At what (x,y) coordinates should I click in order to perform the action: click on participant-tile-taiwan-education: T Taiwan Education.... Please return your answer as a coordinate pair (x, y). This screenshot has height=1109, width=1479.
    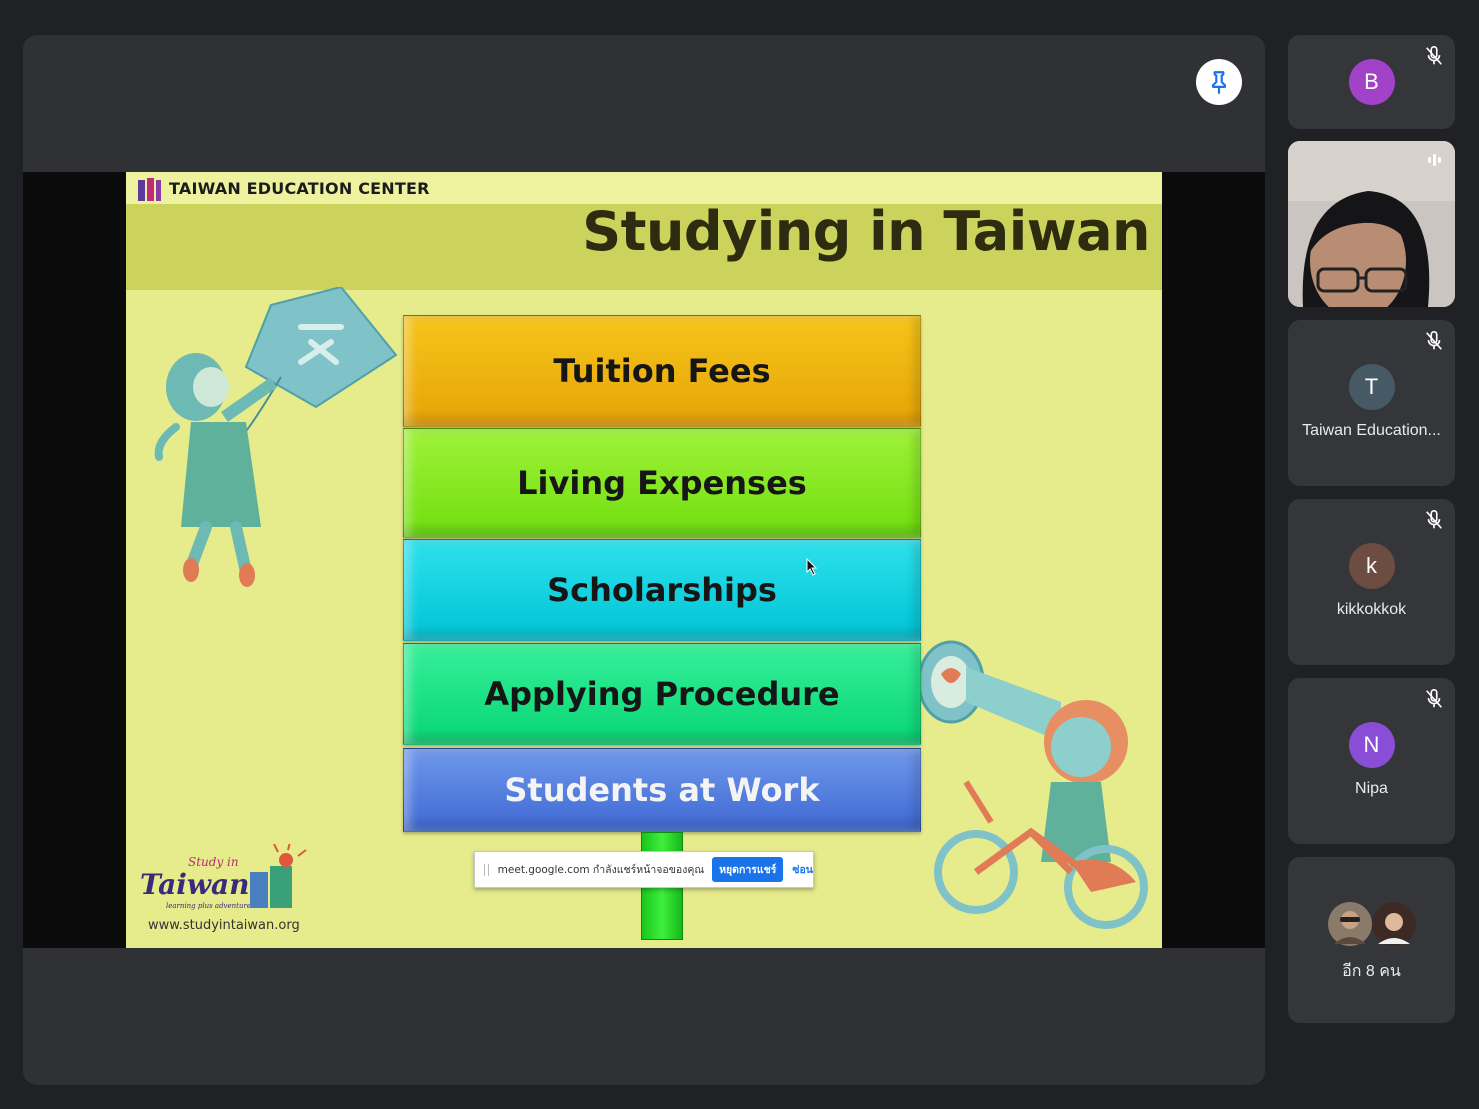
    Looking at the image, I should click on (1371, 403).